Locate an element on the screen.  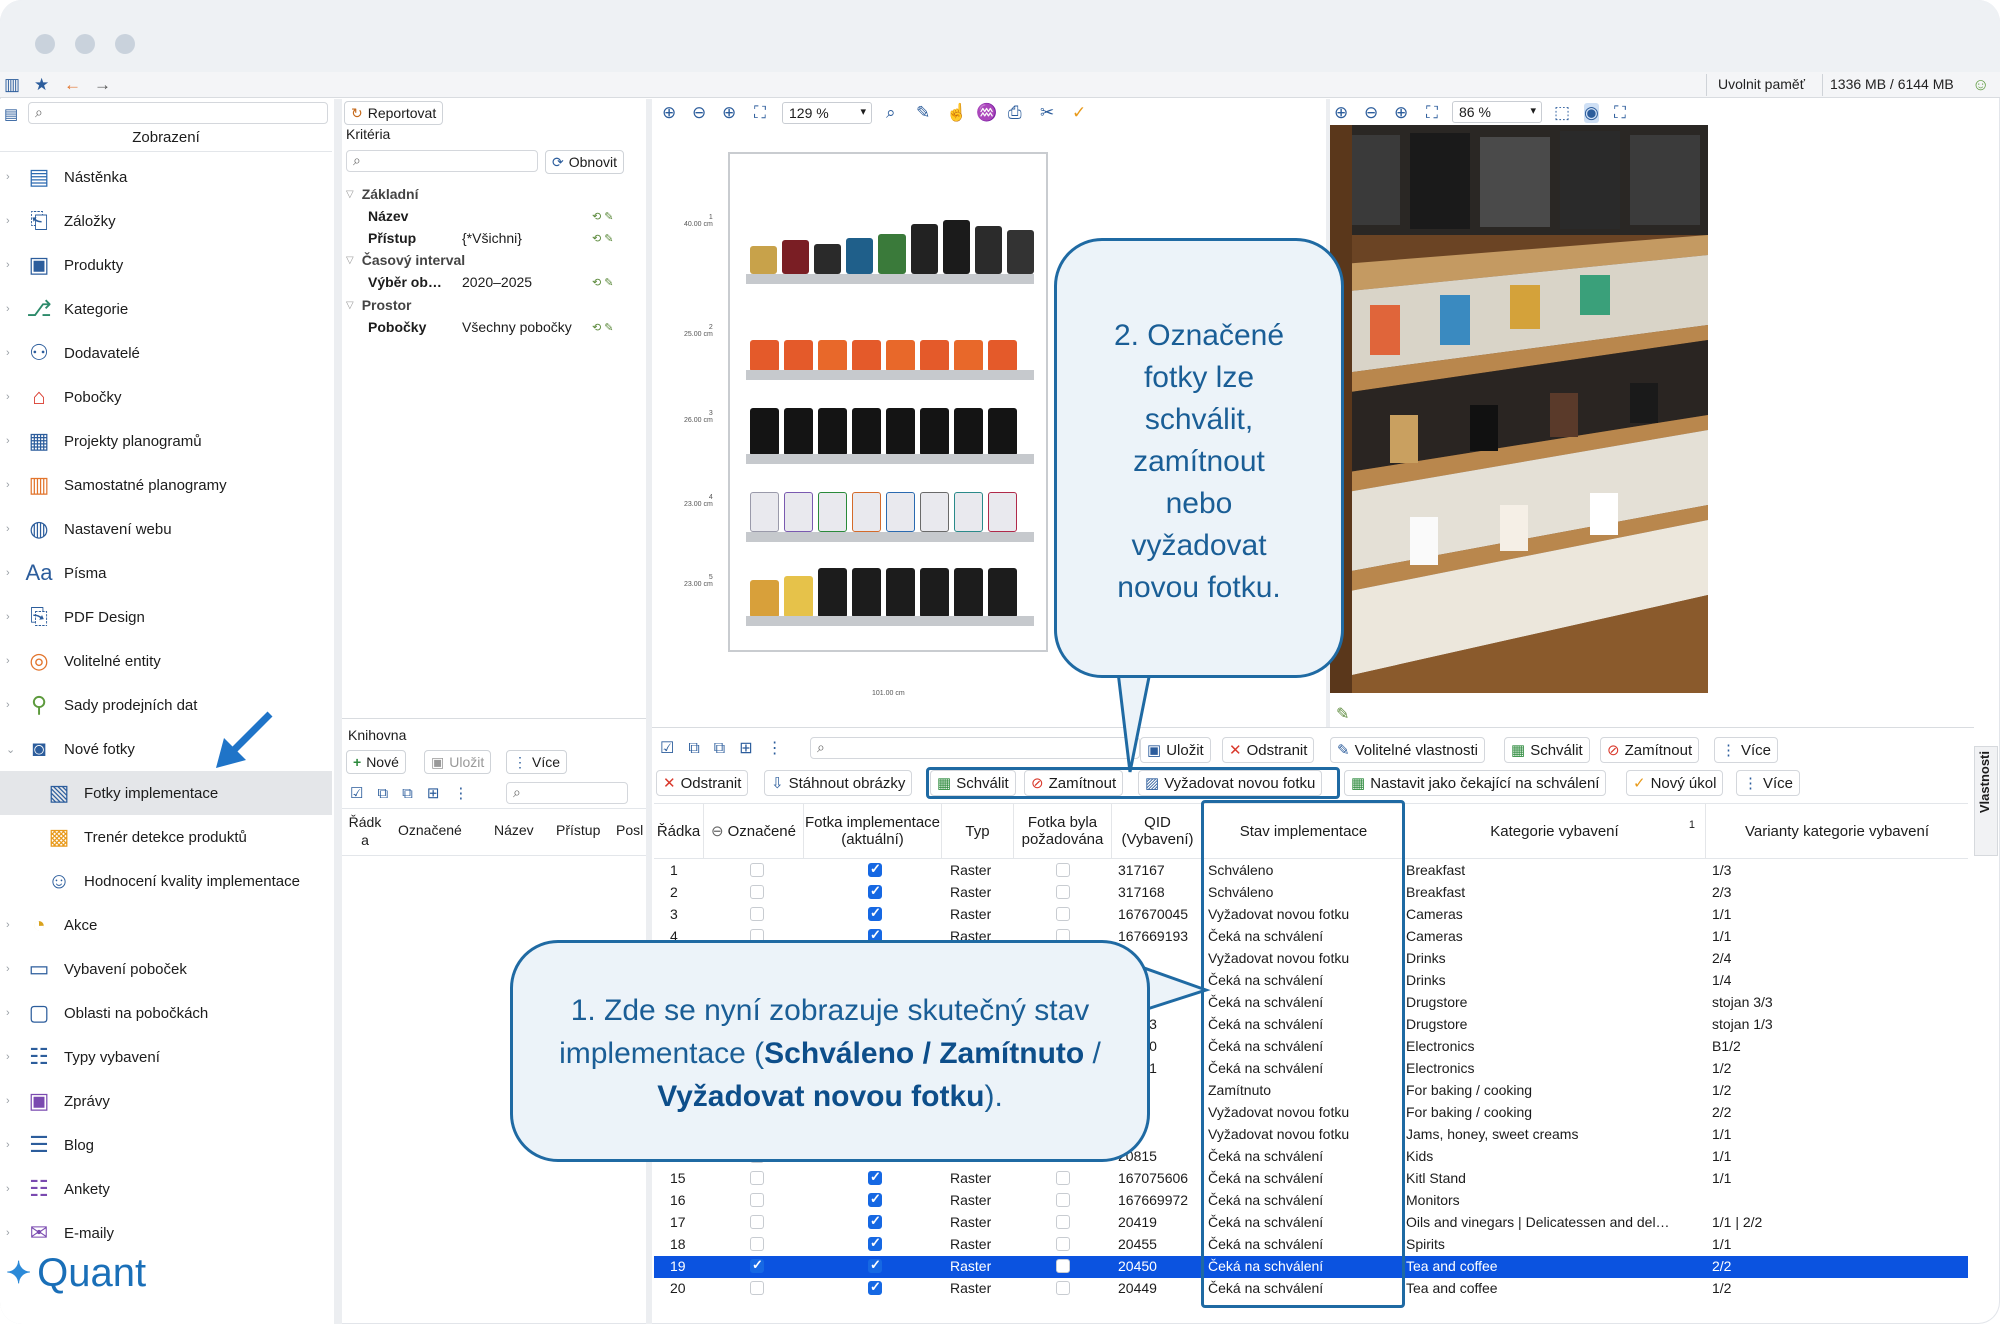
callout-text: / is located at coordinates (1092, 1053).